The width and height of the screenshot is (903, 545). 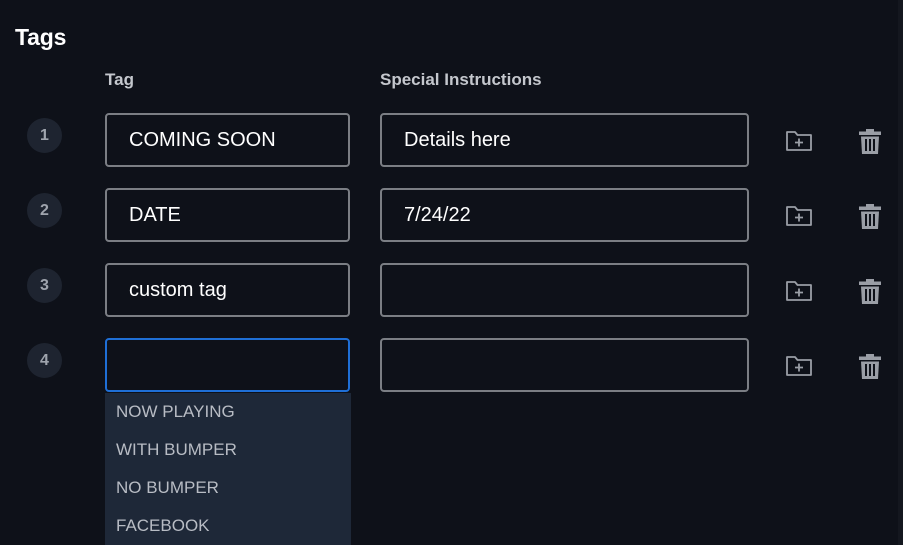 What do you see at coordinates (41, 37) in the screenshot?
I see `section-title: Tags` at bounding box center [41, 37].